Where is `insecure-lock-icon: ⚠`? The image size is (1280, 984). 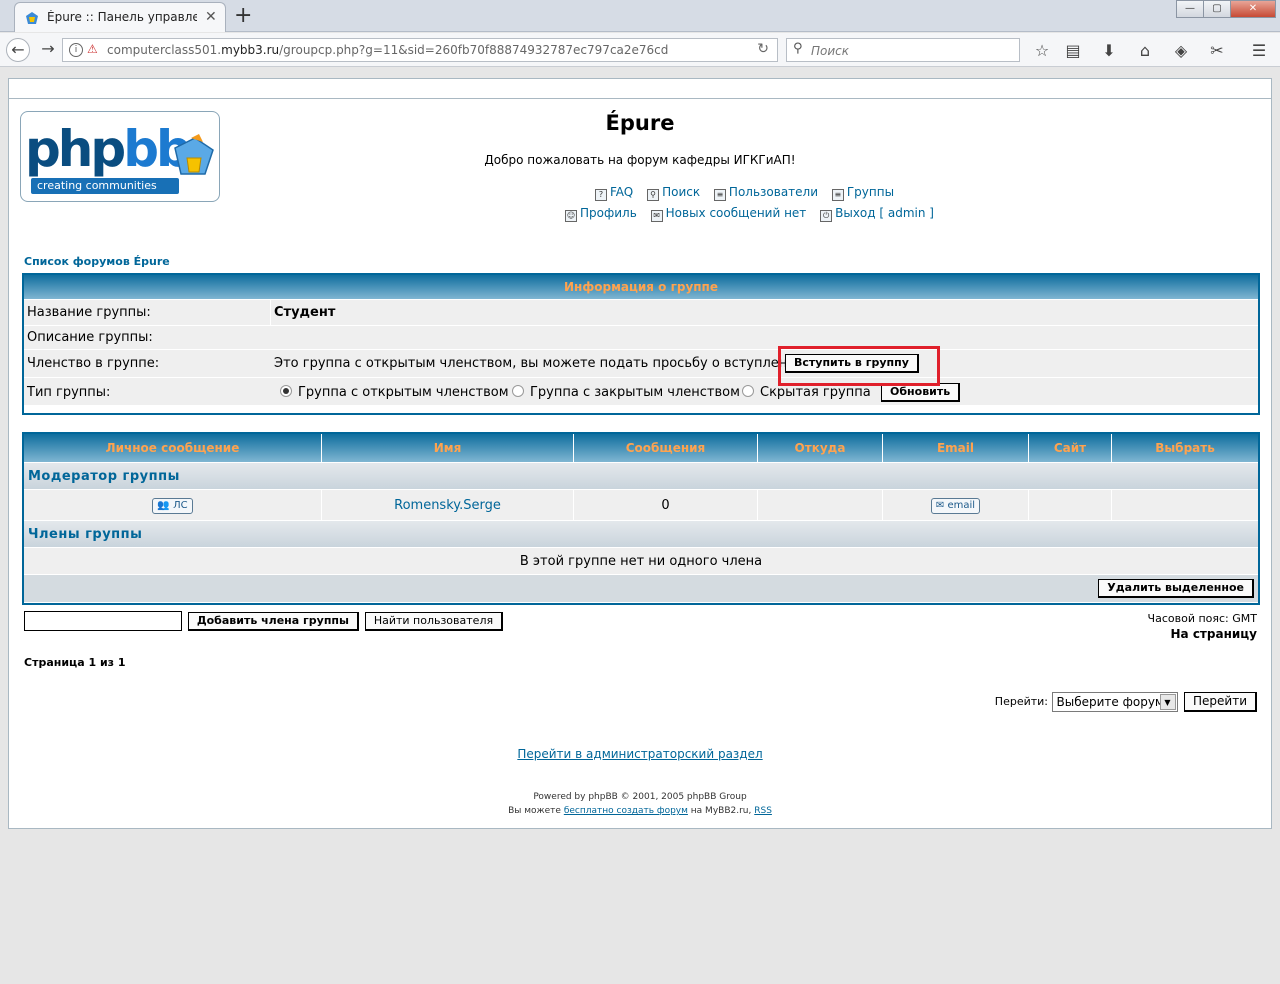
insecure-lock-icon: ⚠ is located at coordinates (92, 49).